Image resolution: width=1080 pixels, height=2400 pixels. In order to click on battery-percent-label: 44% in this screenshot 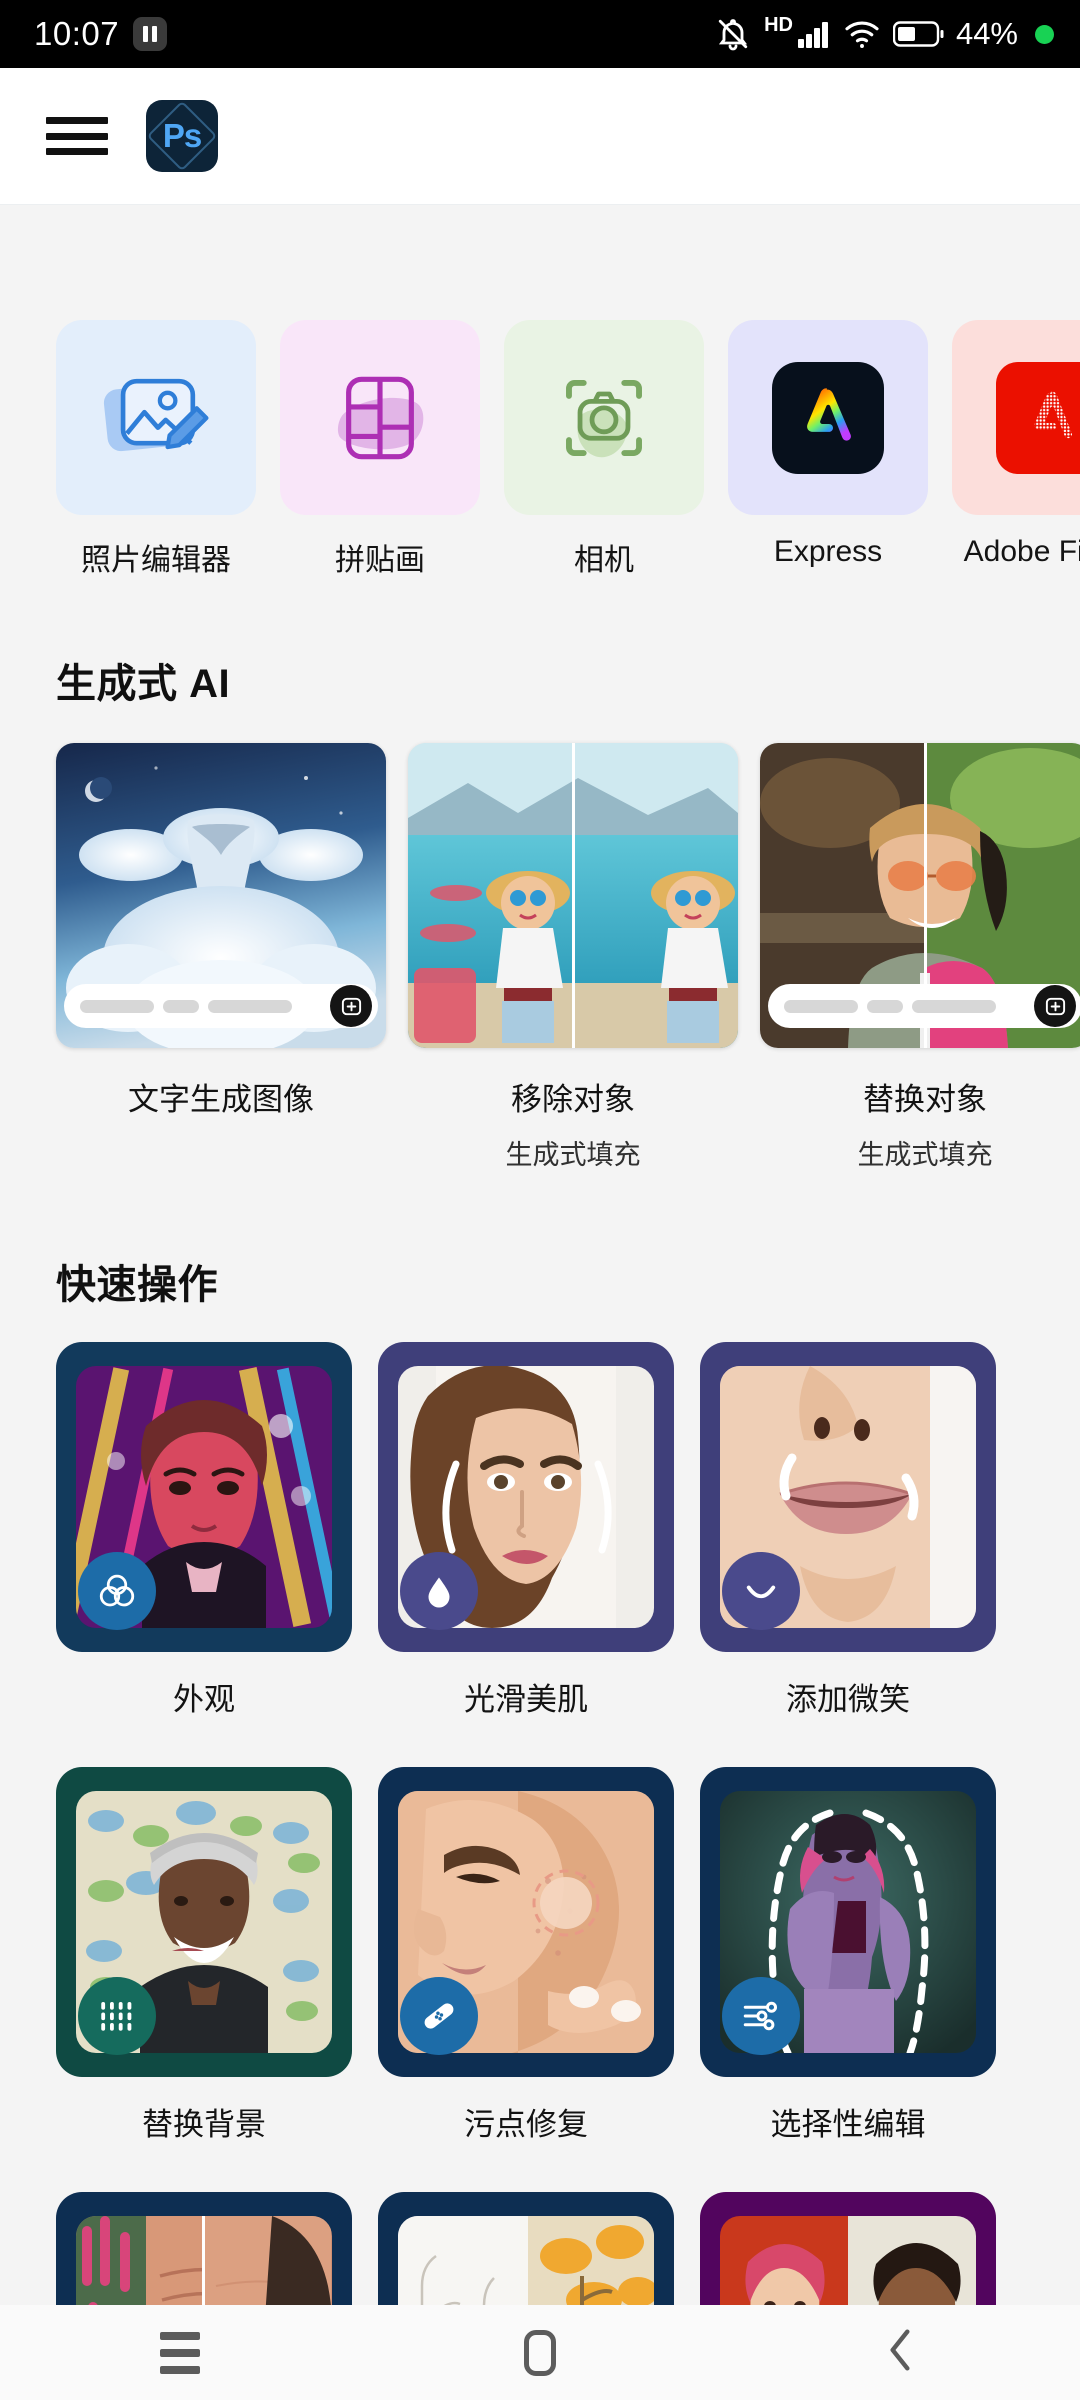, I will do `click(986, 33)`.